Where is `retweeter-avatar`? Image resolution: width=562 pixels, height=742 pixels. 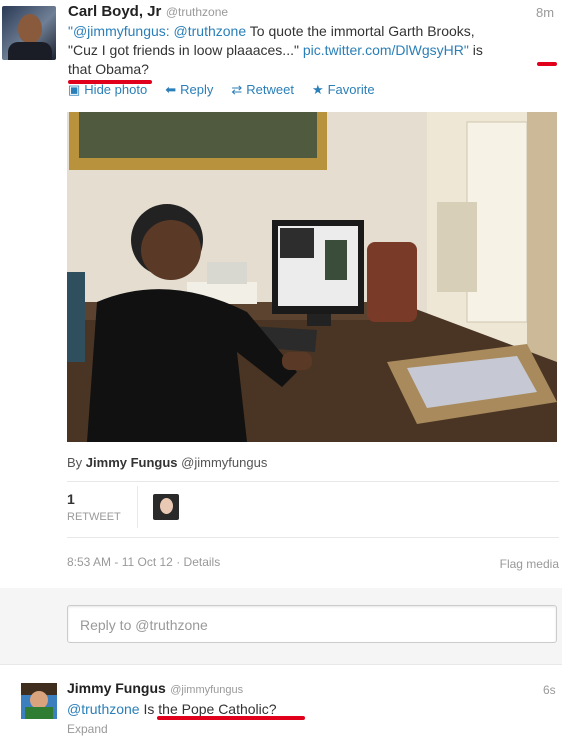
retweeter-avatar is located at coordinates (166, 507).